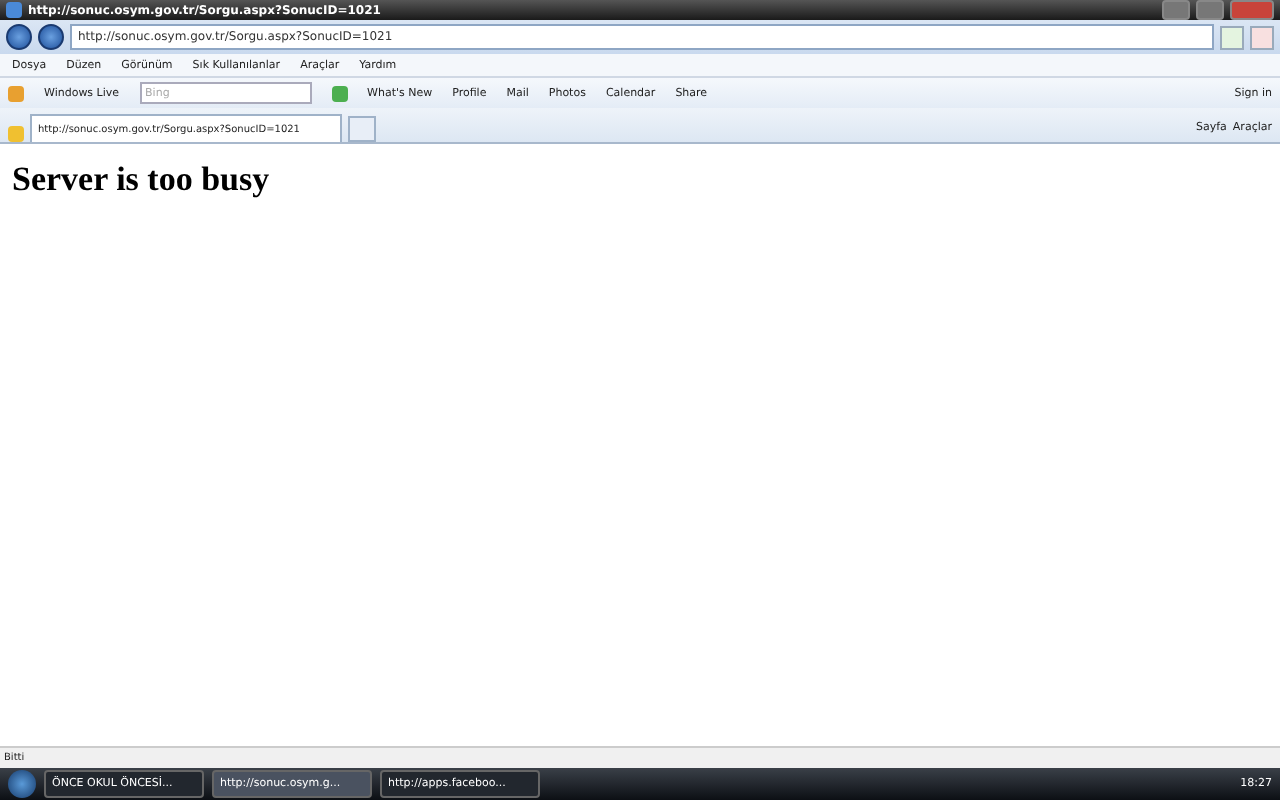 The width and height of the screenshot is (1280, 800). Describe the element at coordinates (1176, 10) in the screenshot. I see `minimize-button` at that location.